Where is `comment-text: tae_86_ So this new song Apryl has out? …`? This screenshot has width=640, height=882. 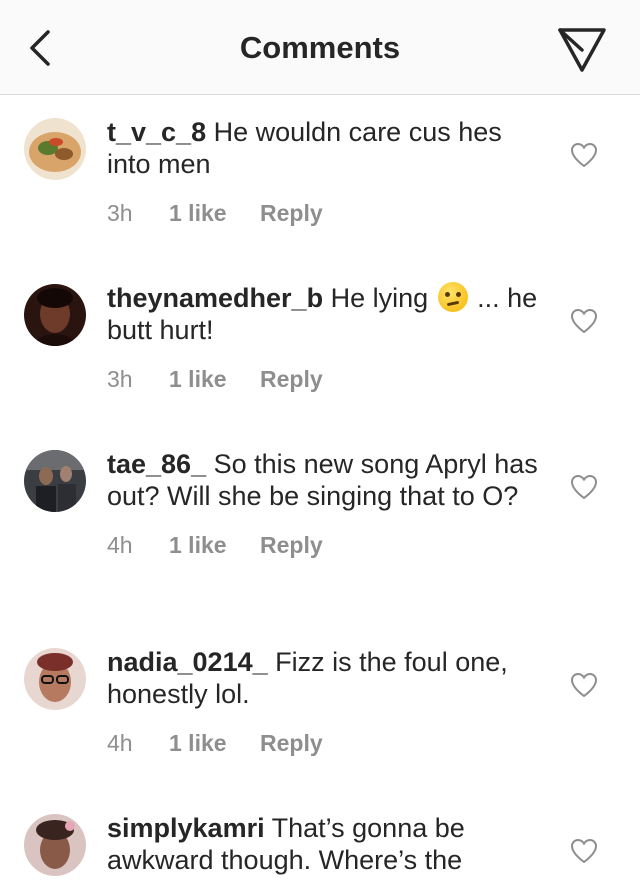
comment-text: tae_86_ So this new song Apryl has out? … is located at coordinates (322, 480).